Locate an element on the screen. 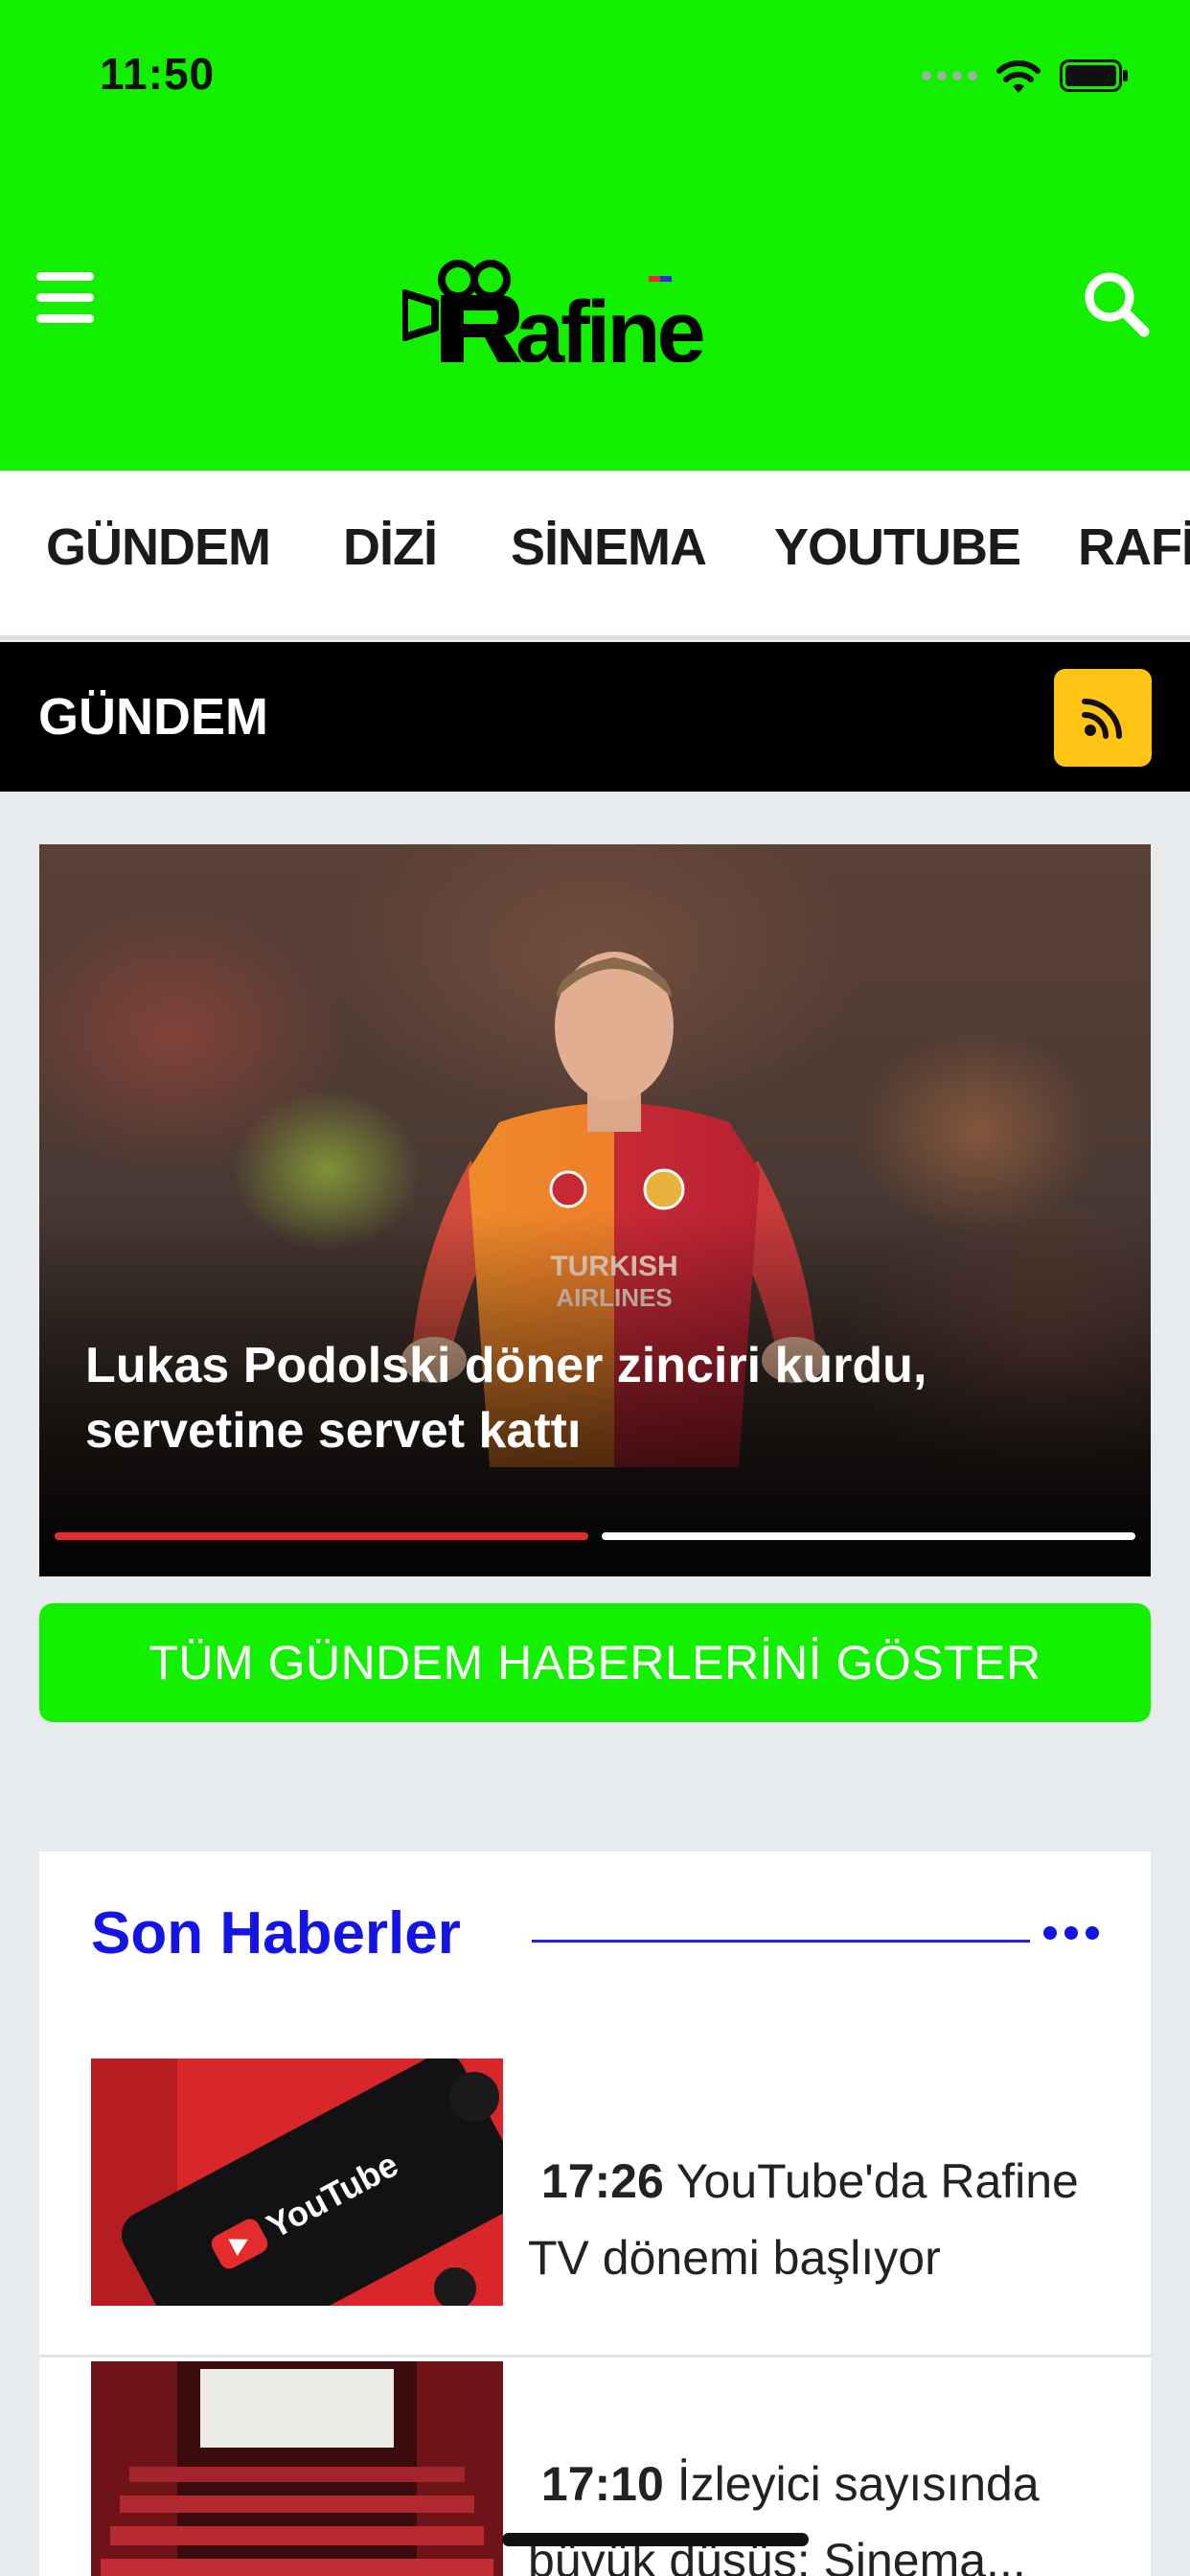 The height and width of the screenshot is (2576, 1190). status-icons is located at coordinates (1026, 76).